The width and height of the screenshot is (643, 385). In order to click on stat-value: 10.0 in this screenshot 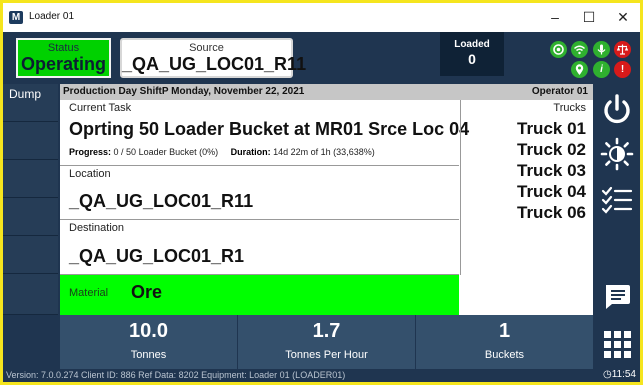, I will do `click(148, 331)`.